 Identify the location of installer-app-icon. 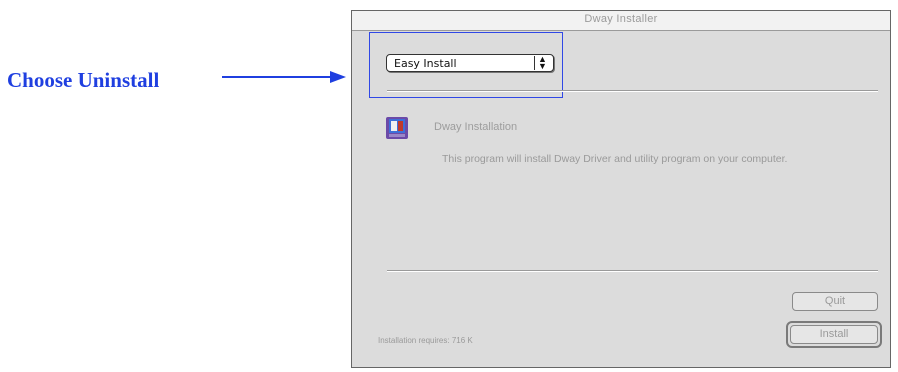
(397, 128).